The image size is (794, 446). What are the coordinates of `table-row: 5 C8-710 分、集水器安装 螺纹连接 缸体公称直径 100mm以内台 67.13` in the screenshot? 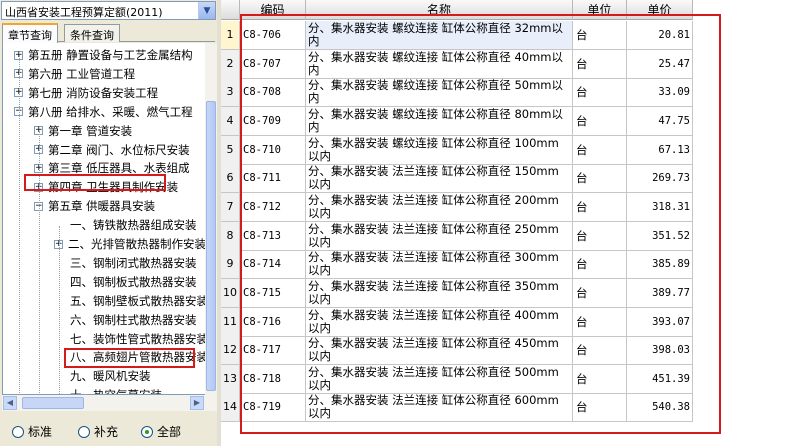 It's located at (457, 150).